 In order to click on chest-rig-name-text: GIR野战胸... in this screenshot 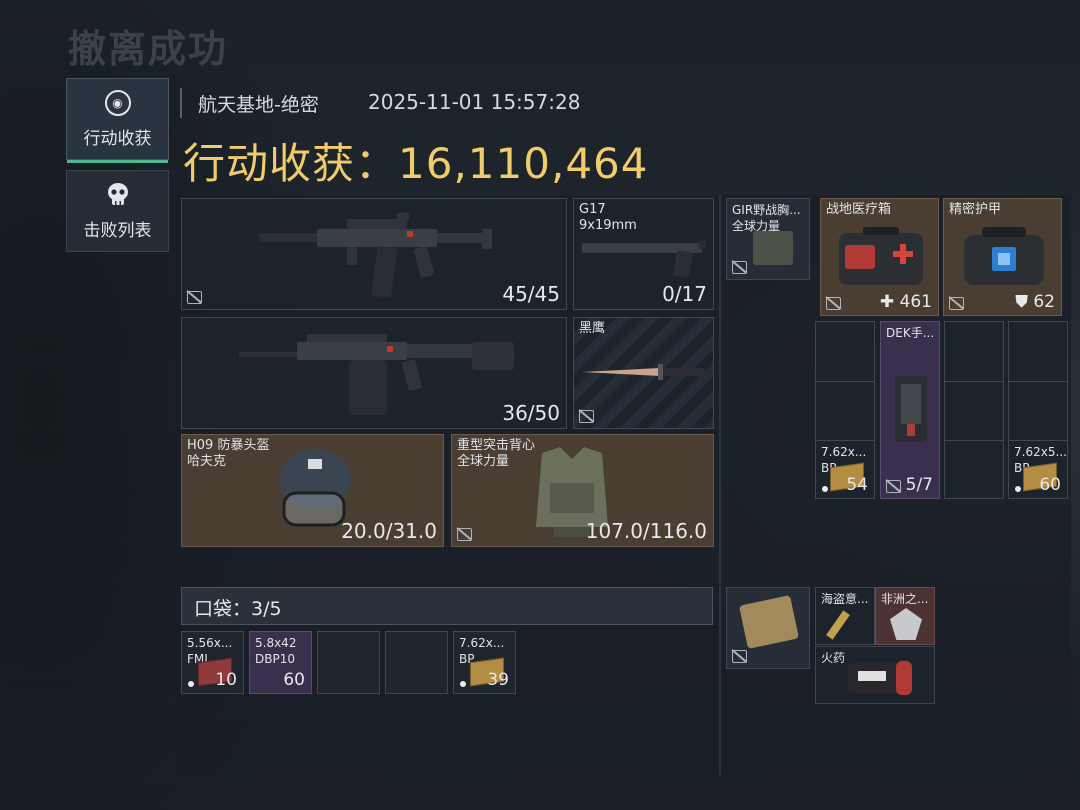, I will do `click(766, 210)`.